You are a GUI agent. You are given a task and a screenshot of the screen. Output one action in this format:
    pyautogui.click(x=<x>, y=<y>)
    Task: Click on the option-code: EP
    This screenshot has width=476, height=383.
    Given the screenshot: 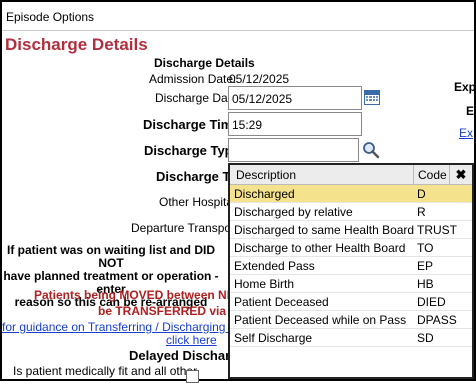 What is the action you would take?
    pyautogui.click(x=425, y=266)
    